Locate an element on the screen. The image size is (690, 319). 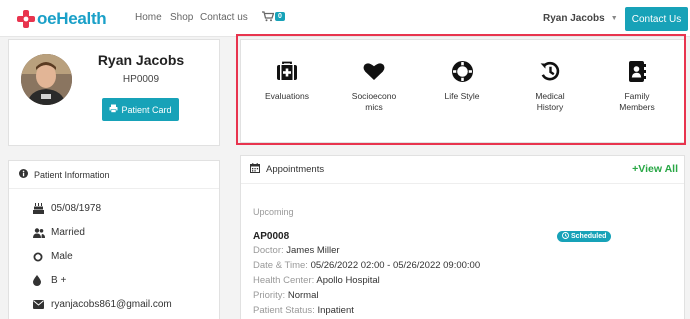
info-row-blood: B + is located at coordinates (49, 280).